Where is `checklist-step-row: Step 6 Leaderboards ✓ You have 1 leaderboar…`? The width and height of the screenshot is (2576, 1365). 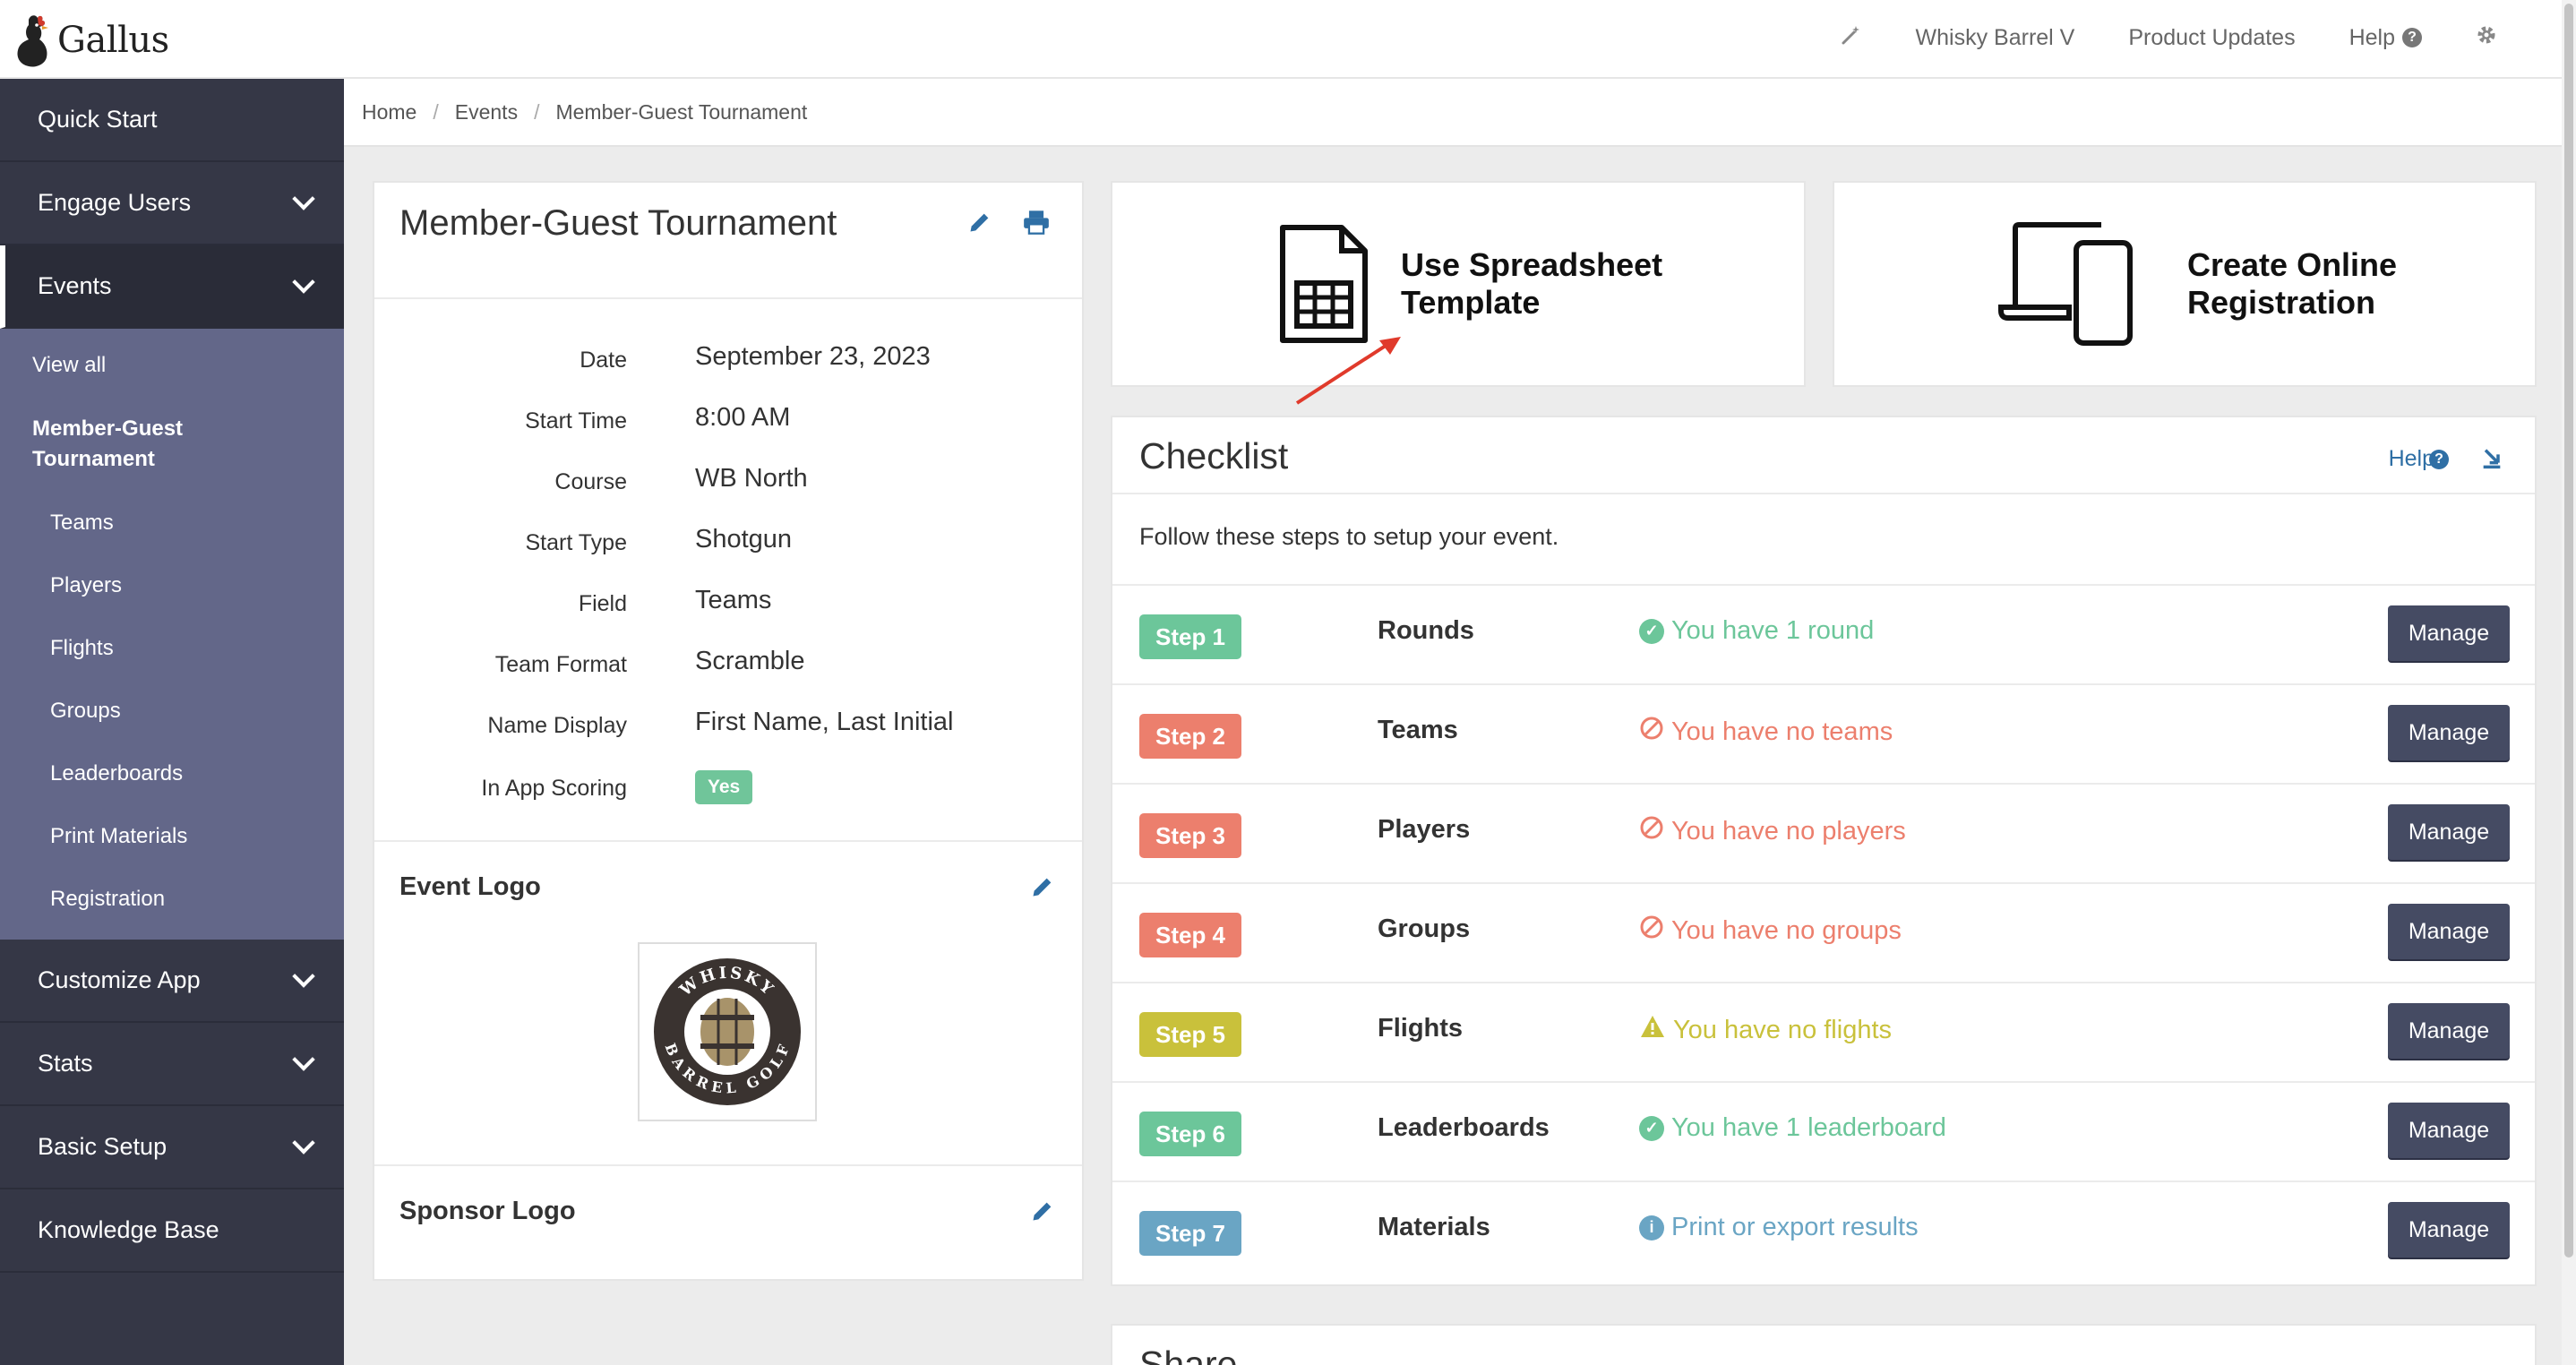 checklist-step-row: Step 6 Leaderboards ✓ You have 1 leaderboar… is located at coordinates (1823, 1130).